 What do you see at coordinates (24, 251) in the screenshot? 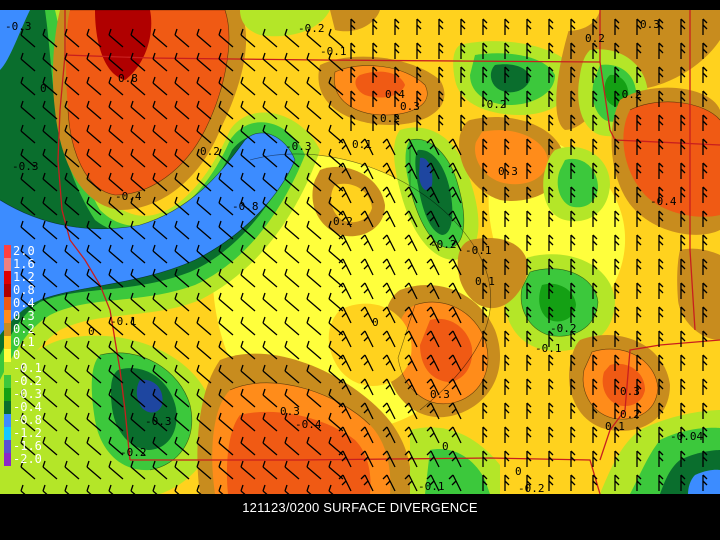
I see `legend-label: 2.0` at bounding box center [24, 251].